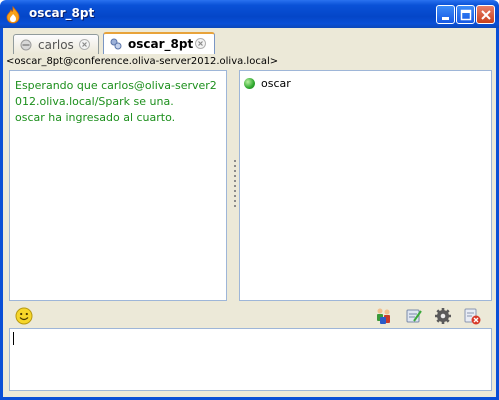 Image resolution: width=499 pixels, height=400 pixels. I want to click on tab-oscar-8pt: oscar_8pt, so click(159, 43).